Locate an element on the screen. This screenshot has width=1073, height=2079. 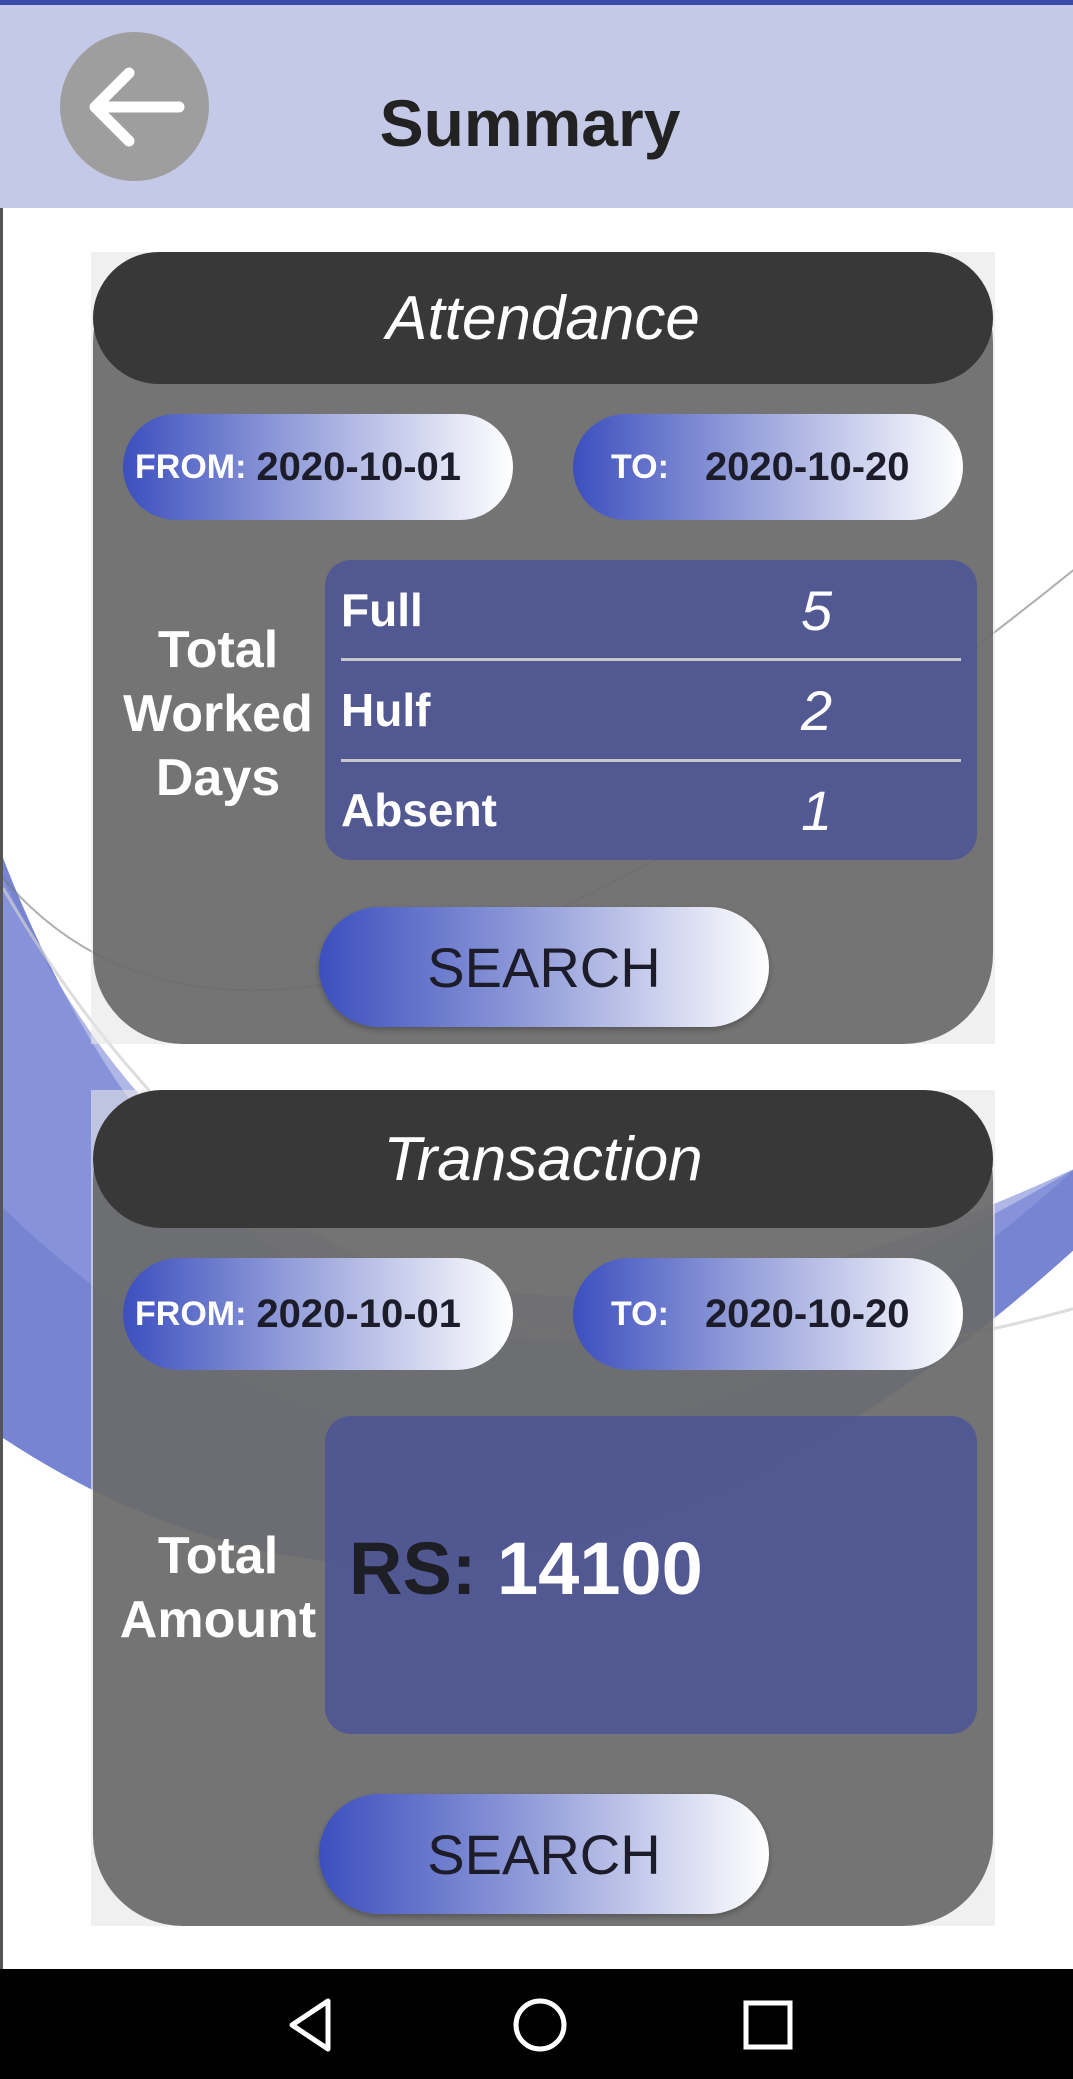
nav-recents-icon is located at coordinates (768, 2025).